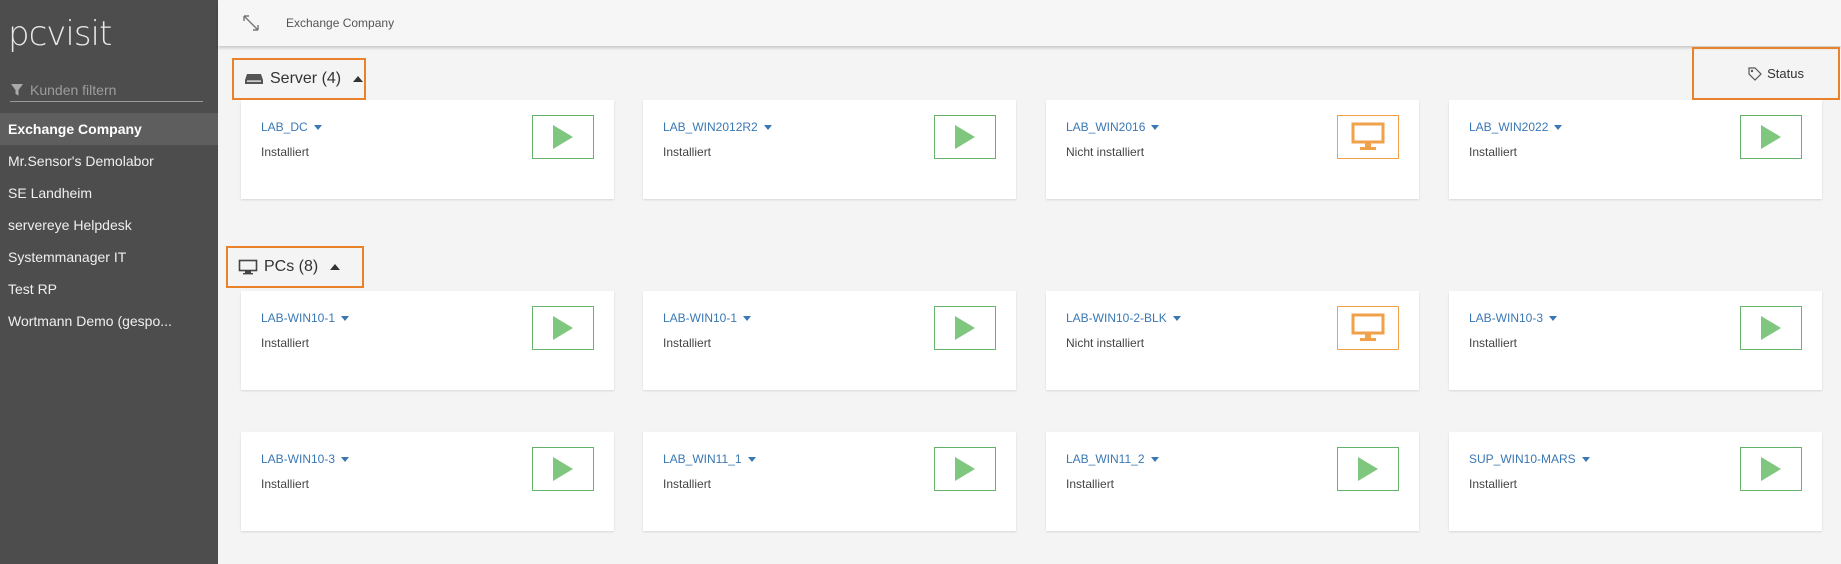  What do you see at coordinates (1116, 318) in the screenshot?
I see `device-name: LAB-WIN10-2-BLK` at bounding box center [1116, 318].